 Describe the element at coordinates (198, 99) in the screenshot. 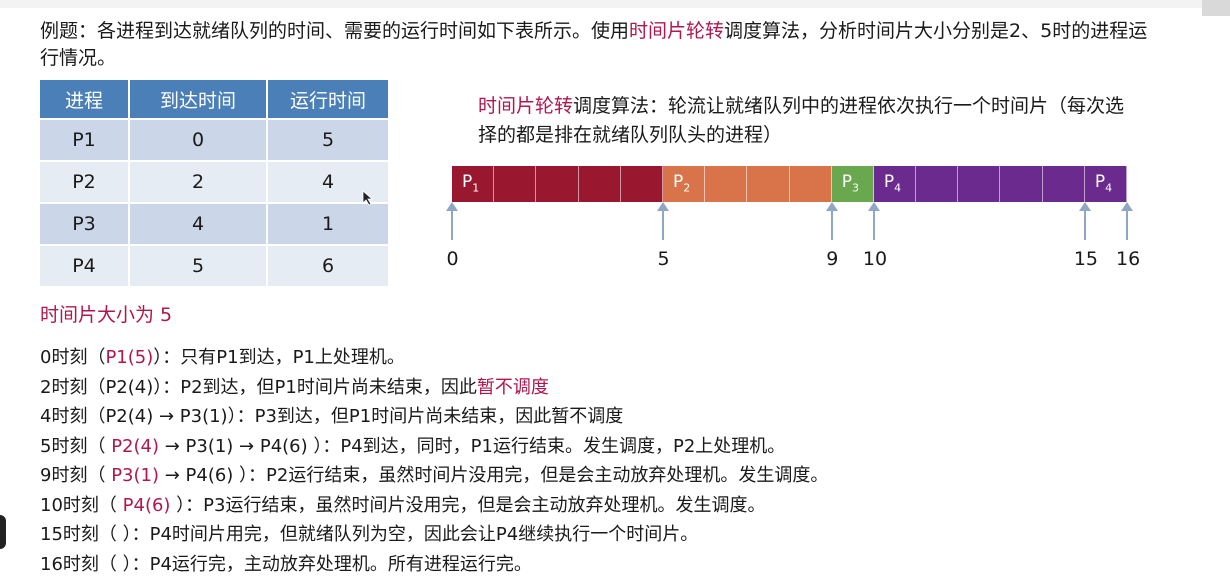

I see `column-header-arrival: 到达时间` at that location.